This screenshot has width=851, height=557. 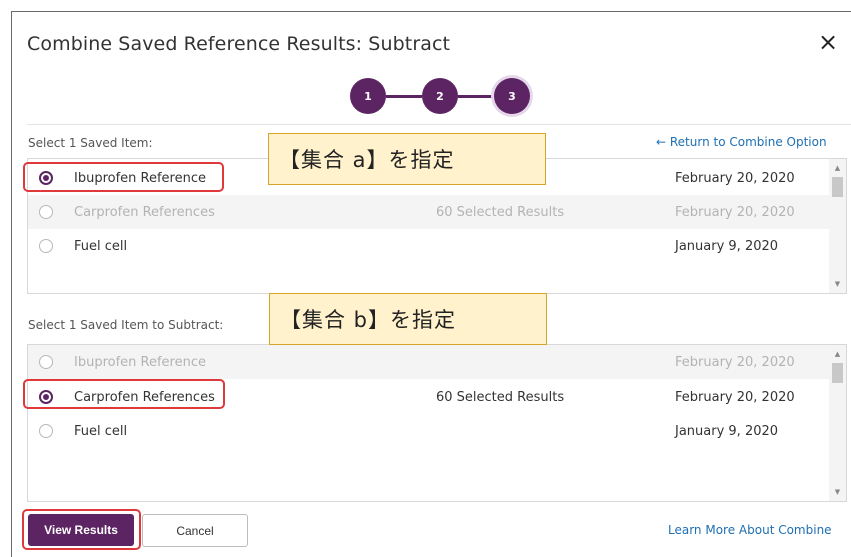 I want to click on list-item-name: Carprofen References, so click(x=144, y=212).